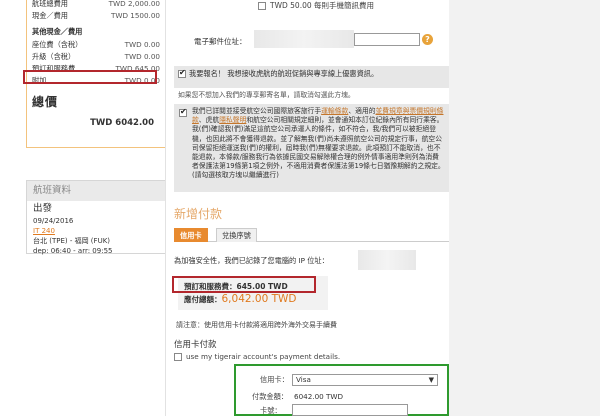 This screenshot has width=600, height=416. Describe the element at coordinates (72, 241) in the screenshot. I see `flight-route: 台北 (TPE) - 福岡 (FUK)` at that location.